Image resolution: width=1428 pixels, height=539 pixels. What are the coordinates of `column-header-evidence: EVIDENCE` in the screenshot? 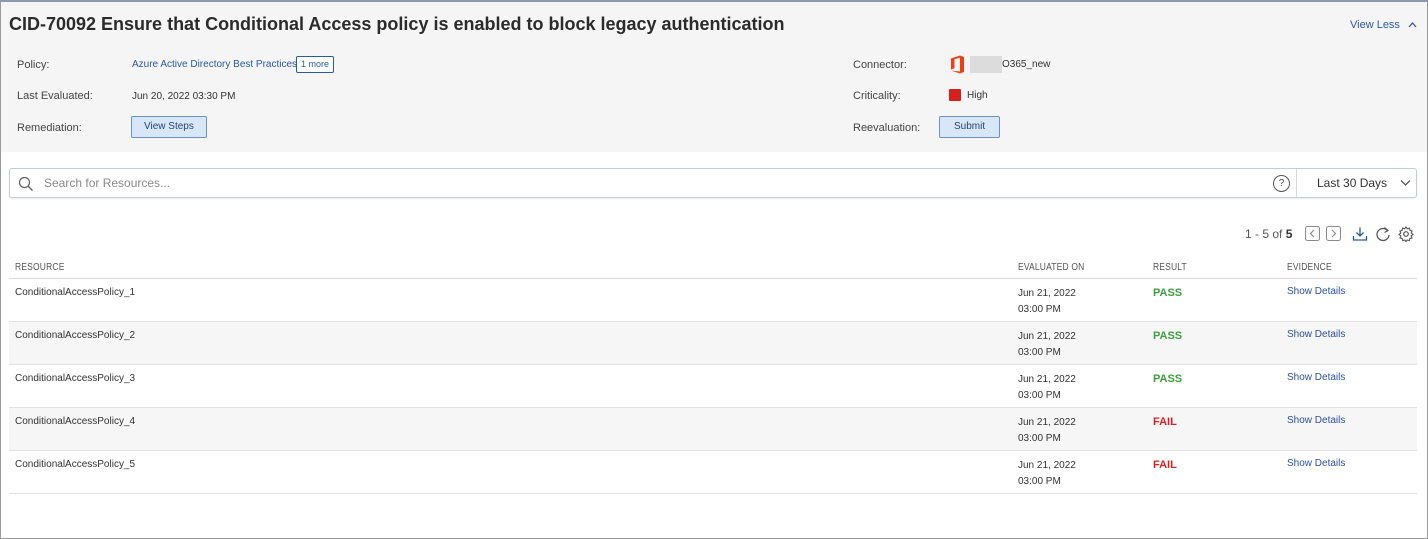 It's located at (1309, 267).